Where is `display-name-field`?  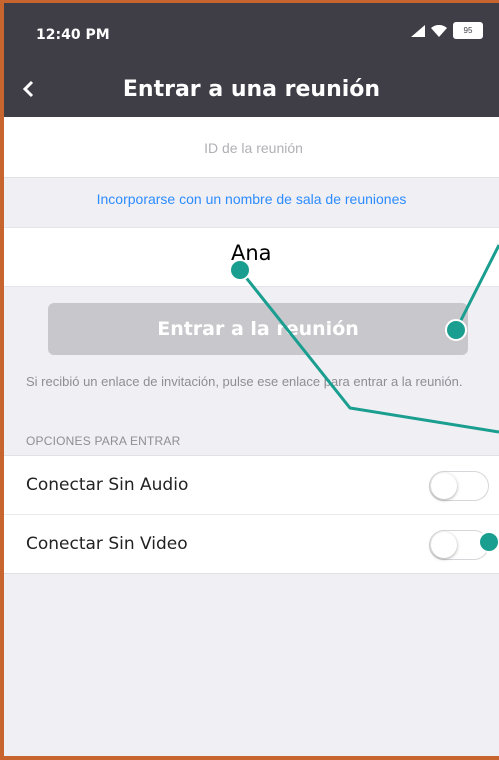
display-name-field is located at coordinates (251, 257).